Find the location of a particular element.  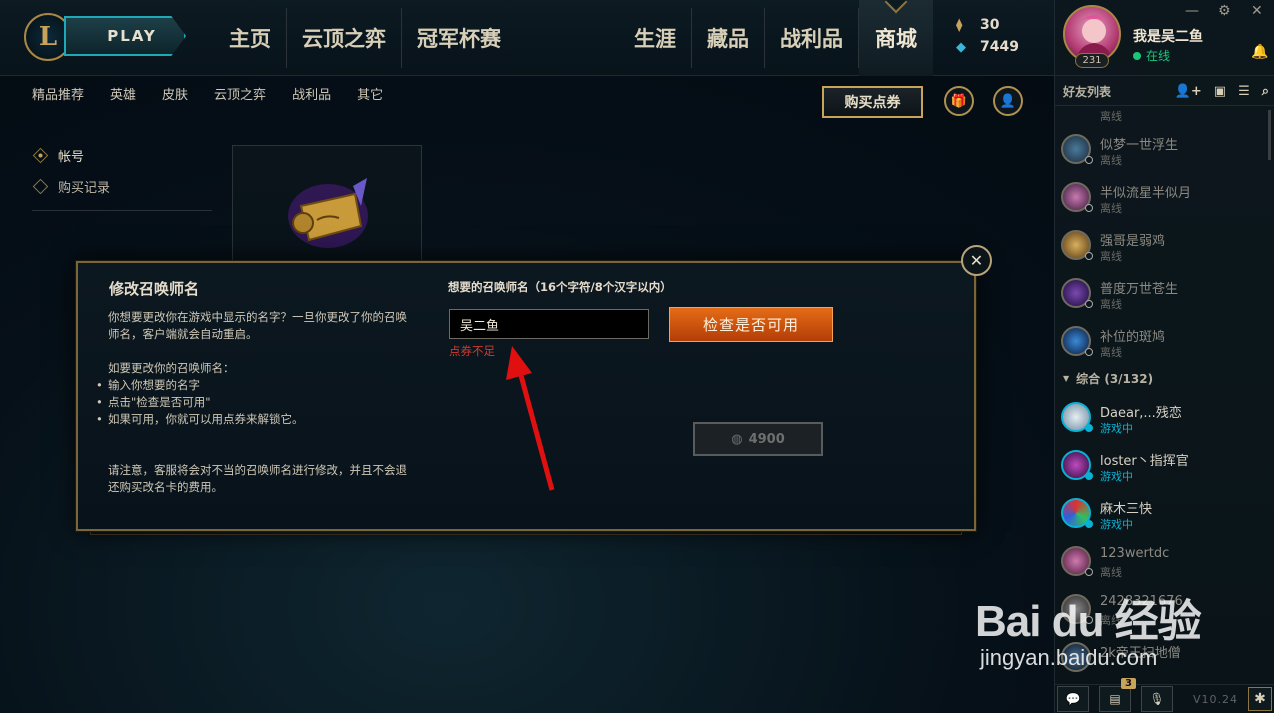

price-value: 4900 is located at coordinates (766, 439).